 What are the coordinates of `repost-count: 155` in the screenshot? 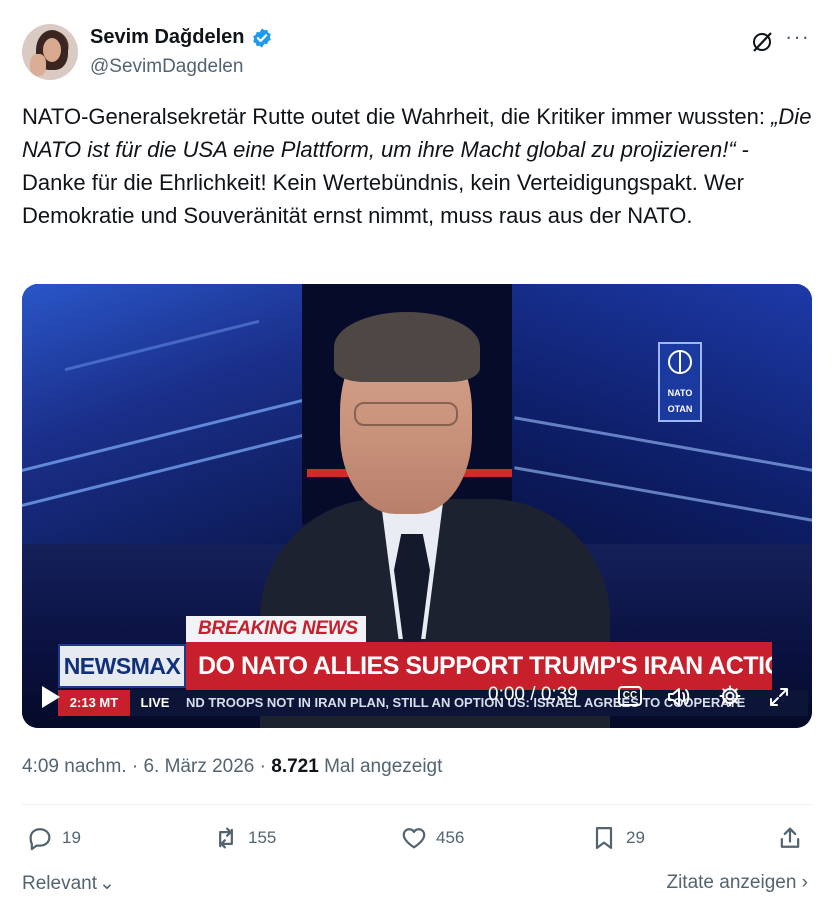 It's located at (262, 837).